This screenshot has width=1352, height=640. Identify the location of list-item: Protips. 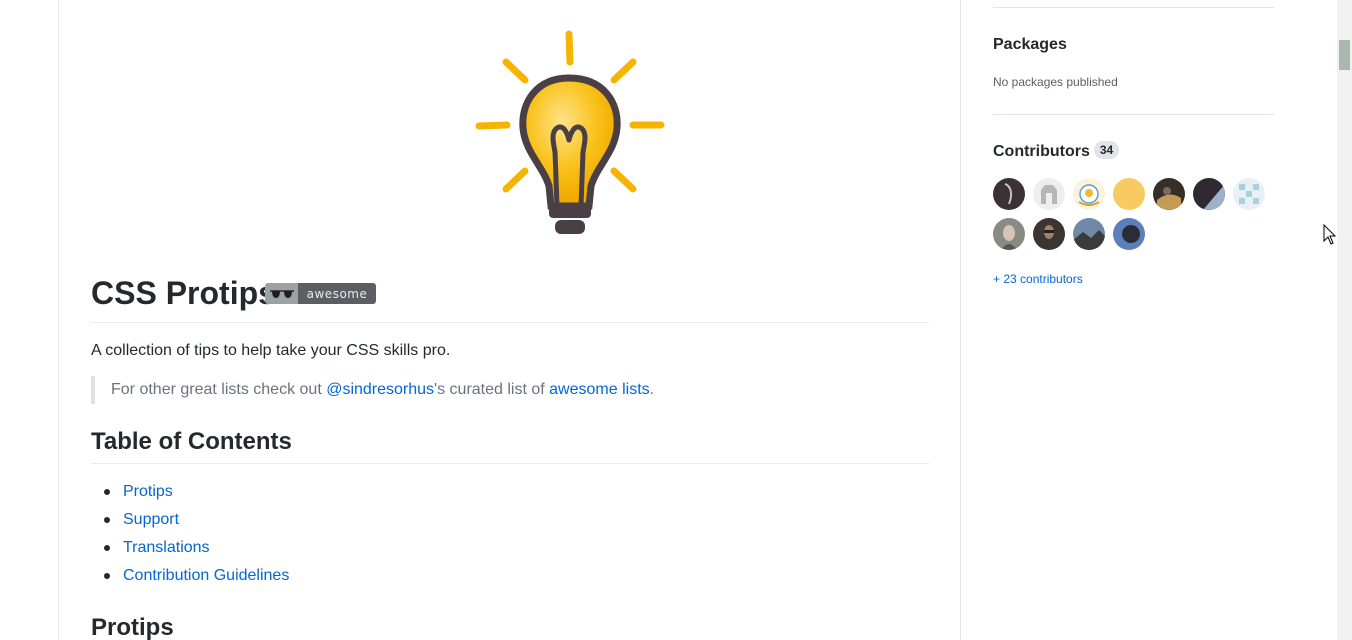
(190, 494).